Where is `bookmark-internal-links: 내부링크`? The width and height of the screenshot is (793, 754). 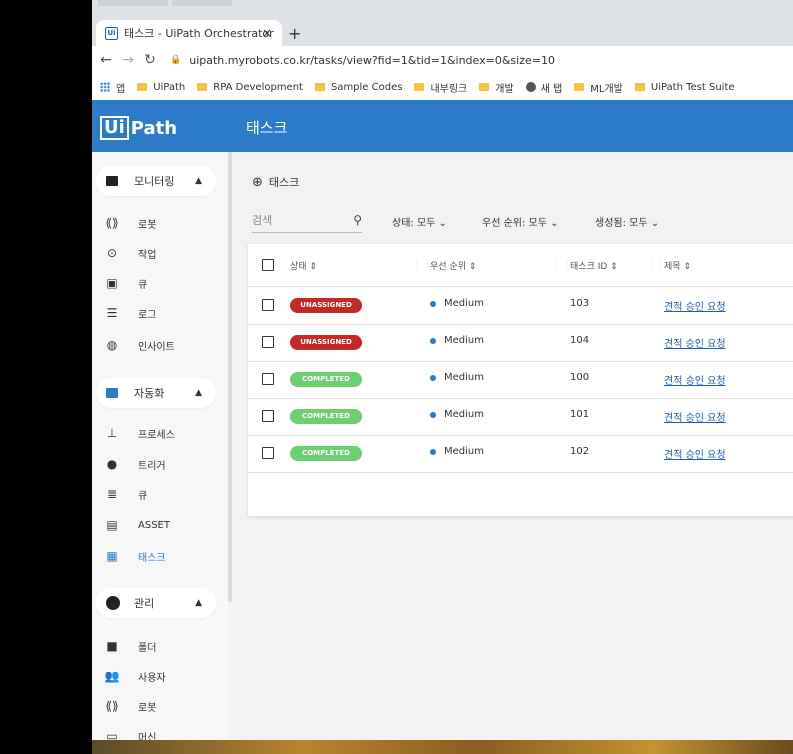
bookmark-internal-links: 내부링크 is located at coordinates (440, 87).